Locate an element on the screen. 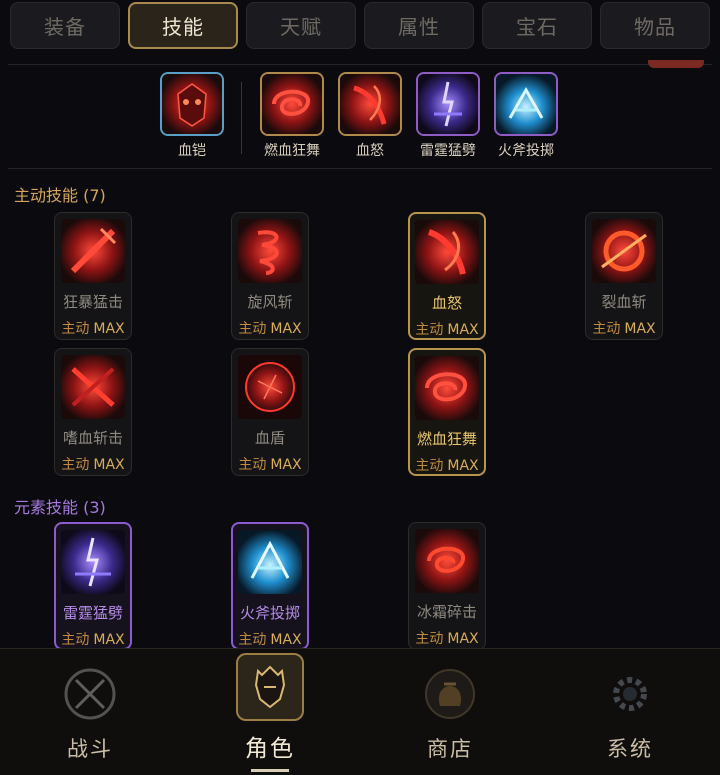 This screenshot has width=720, height=775. skill-card-thunder-cleave: 雷霆猛劈 主动 MAX is located at coordinates (93, 586).